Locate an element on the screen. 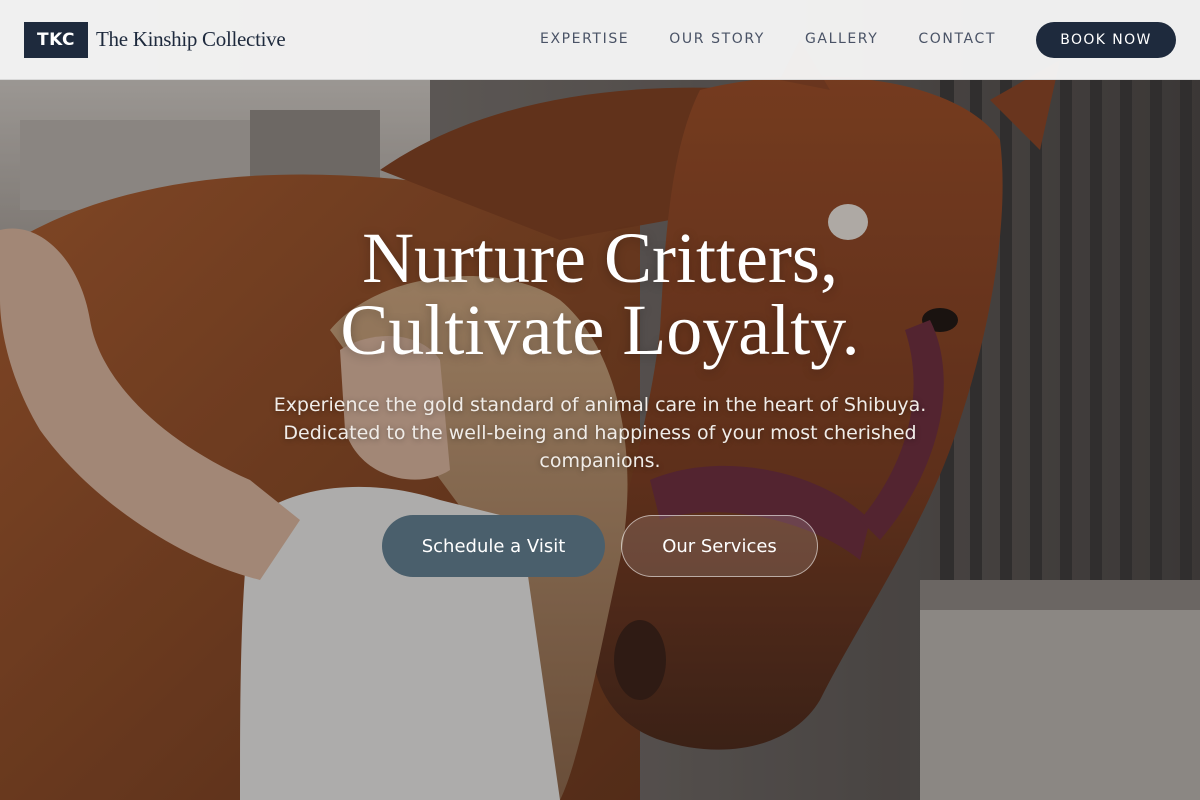 This screenshot has height=800, width=1200. nav-item-expertise: EXPERTISE is located at coordinates (584, 39).